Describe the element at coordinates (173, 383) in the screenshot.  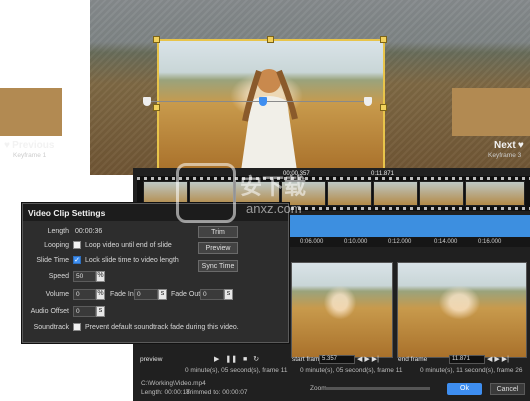
I see `file-path: C:\Working\Video.mp4` at that location.